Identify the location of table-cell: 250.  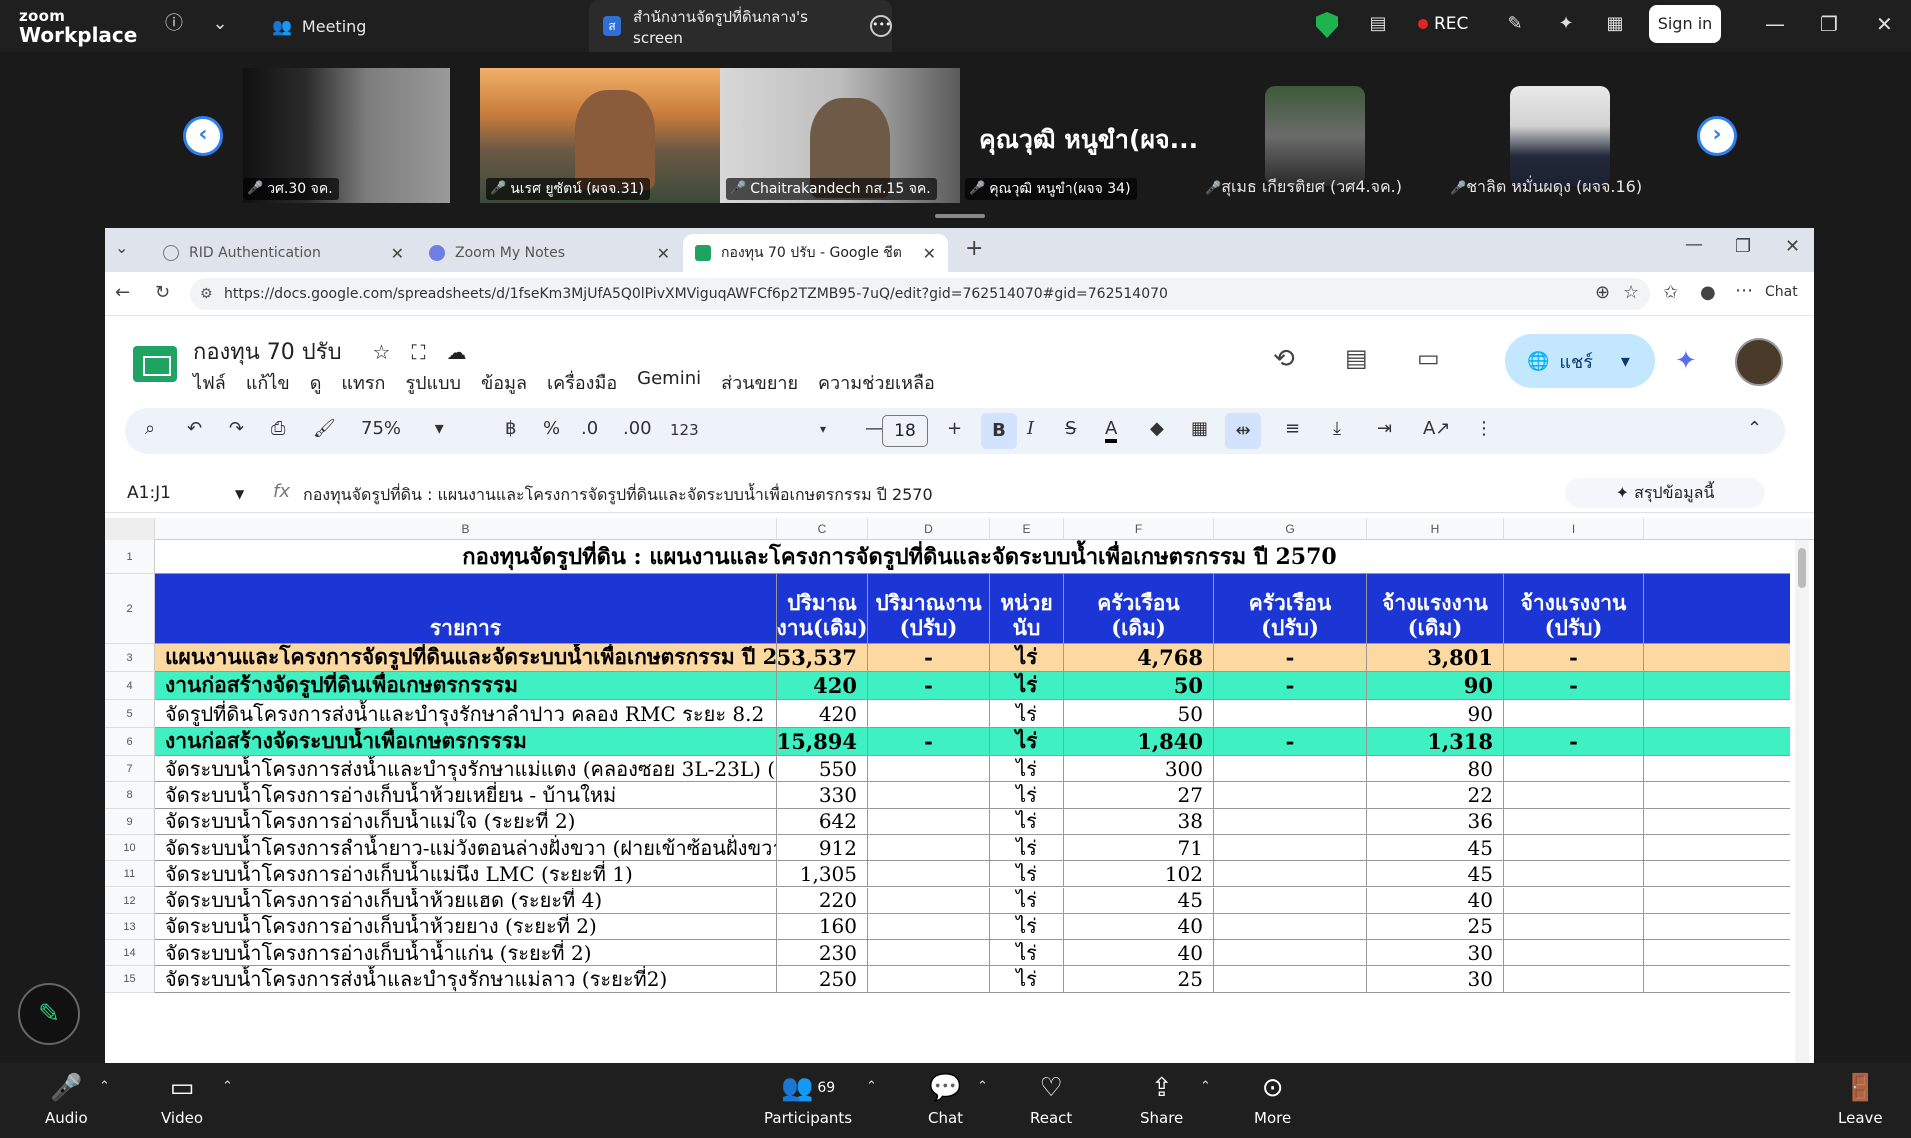
(822, 979).